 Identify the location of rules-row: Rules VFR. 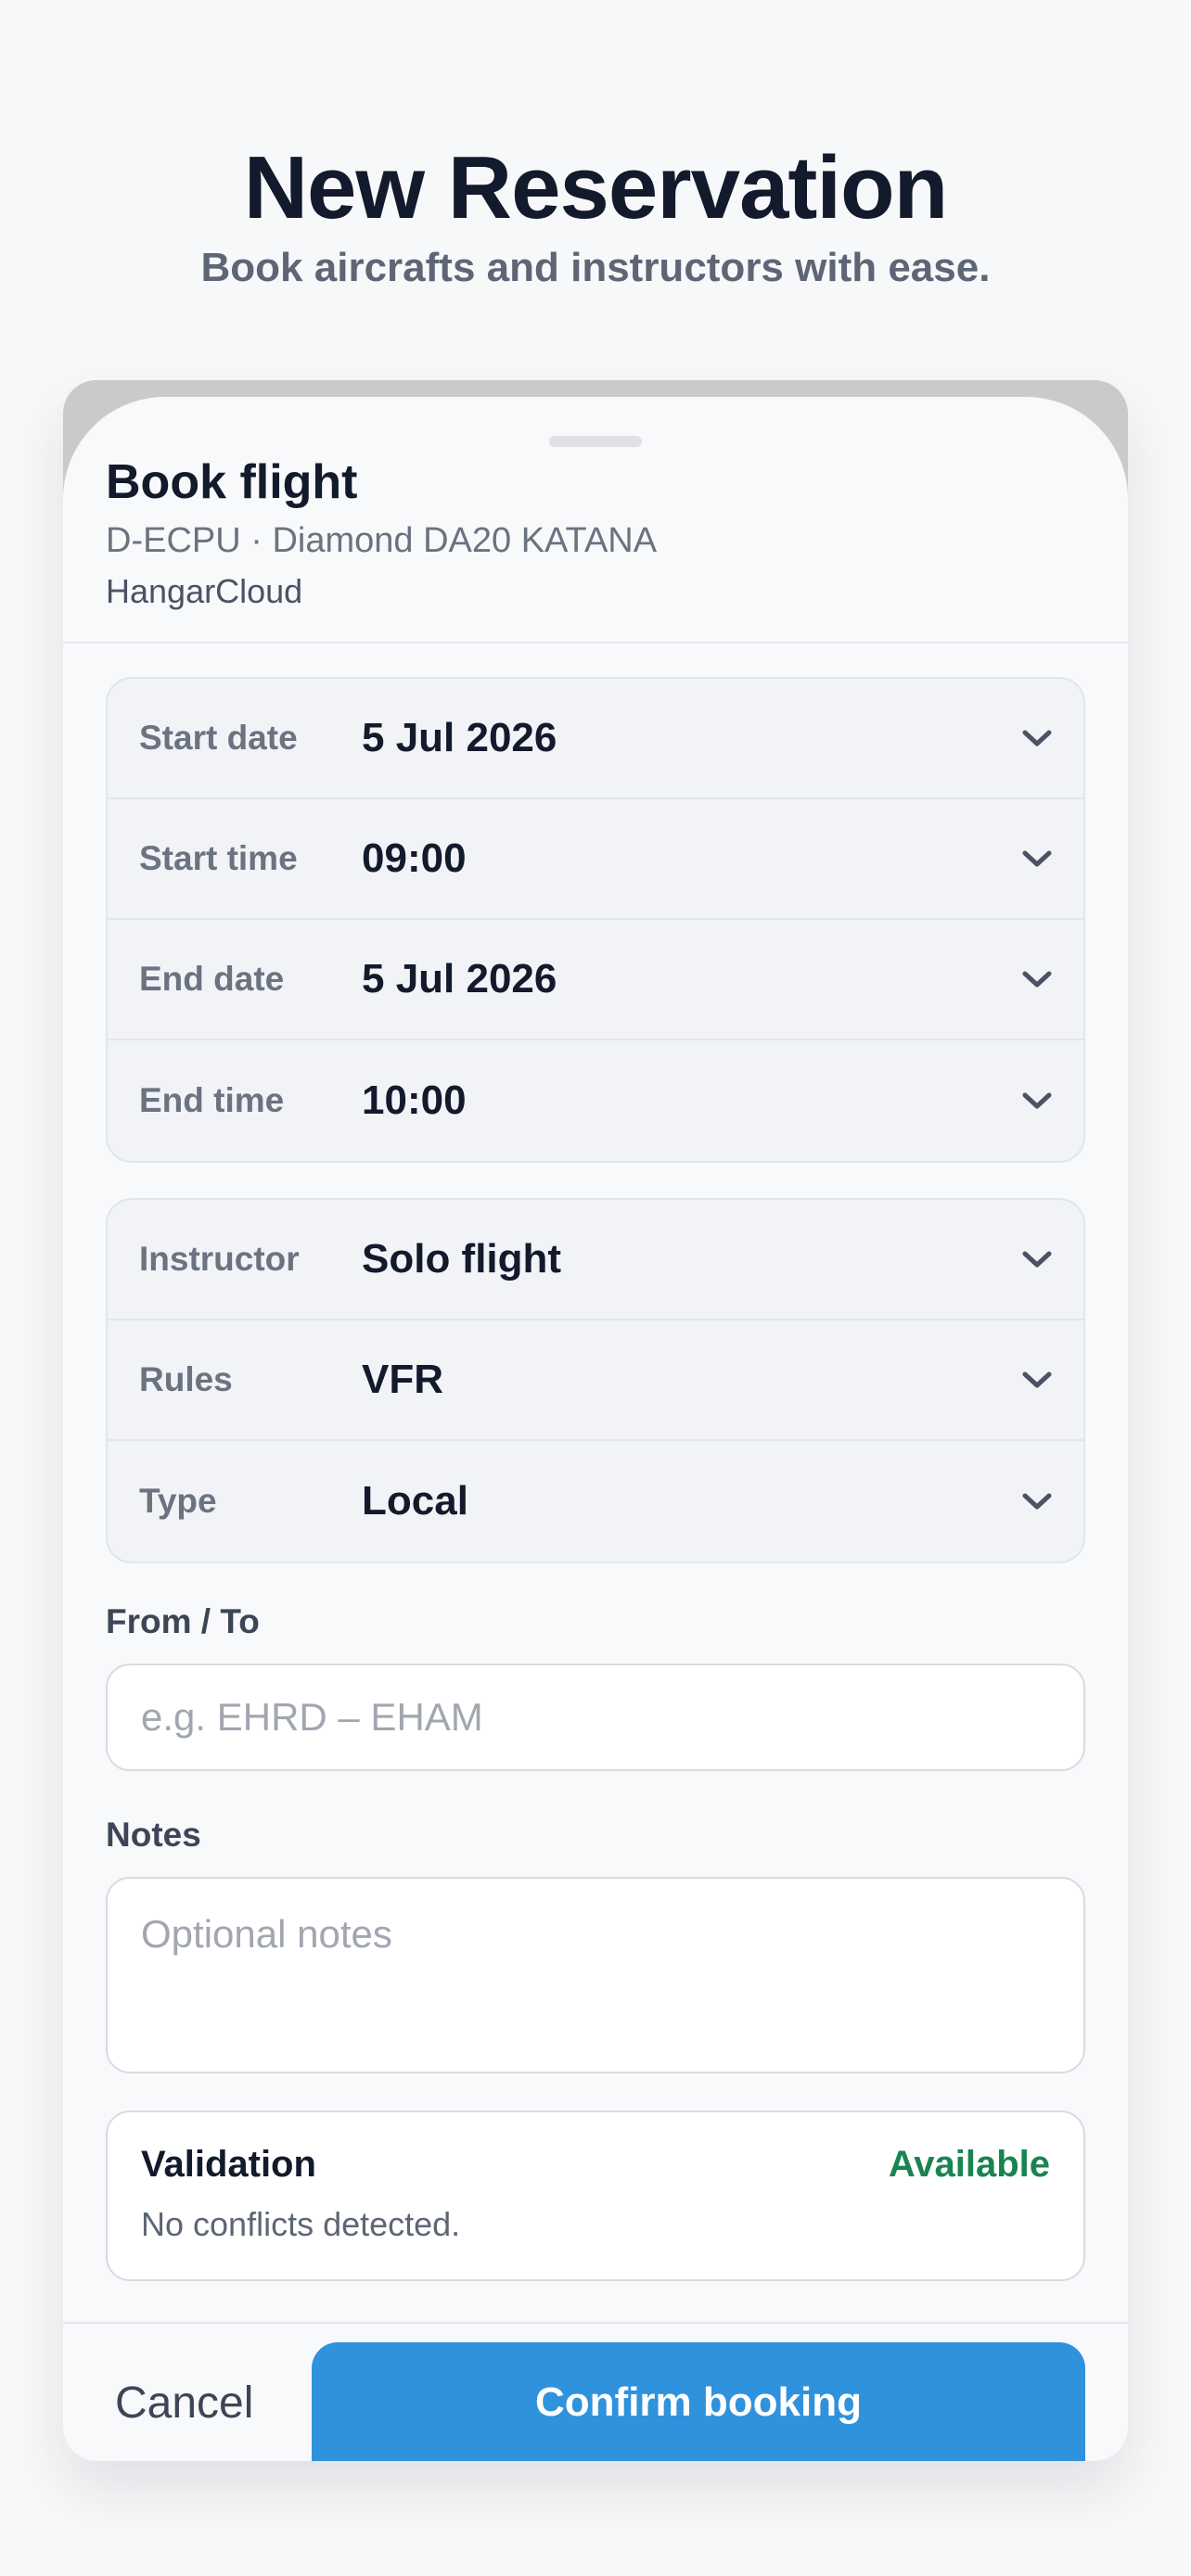
(595, 1380).